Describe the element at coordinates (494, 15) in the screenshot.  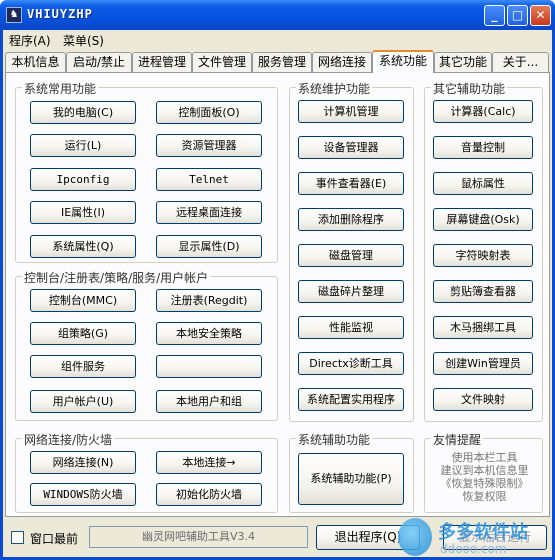
I see `minimize-button: _` at that location.